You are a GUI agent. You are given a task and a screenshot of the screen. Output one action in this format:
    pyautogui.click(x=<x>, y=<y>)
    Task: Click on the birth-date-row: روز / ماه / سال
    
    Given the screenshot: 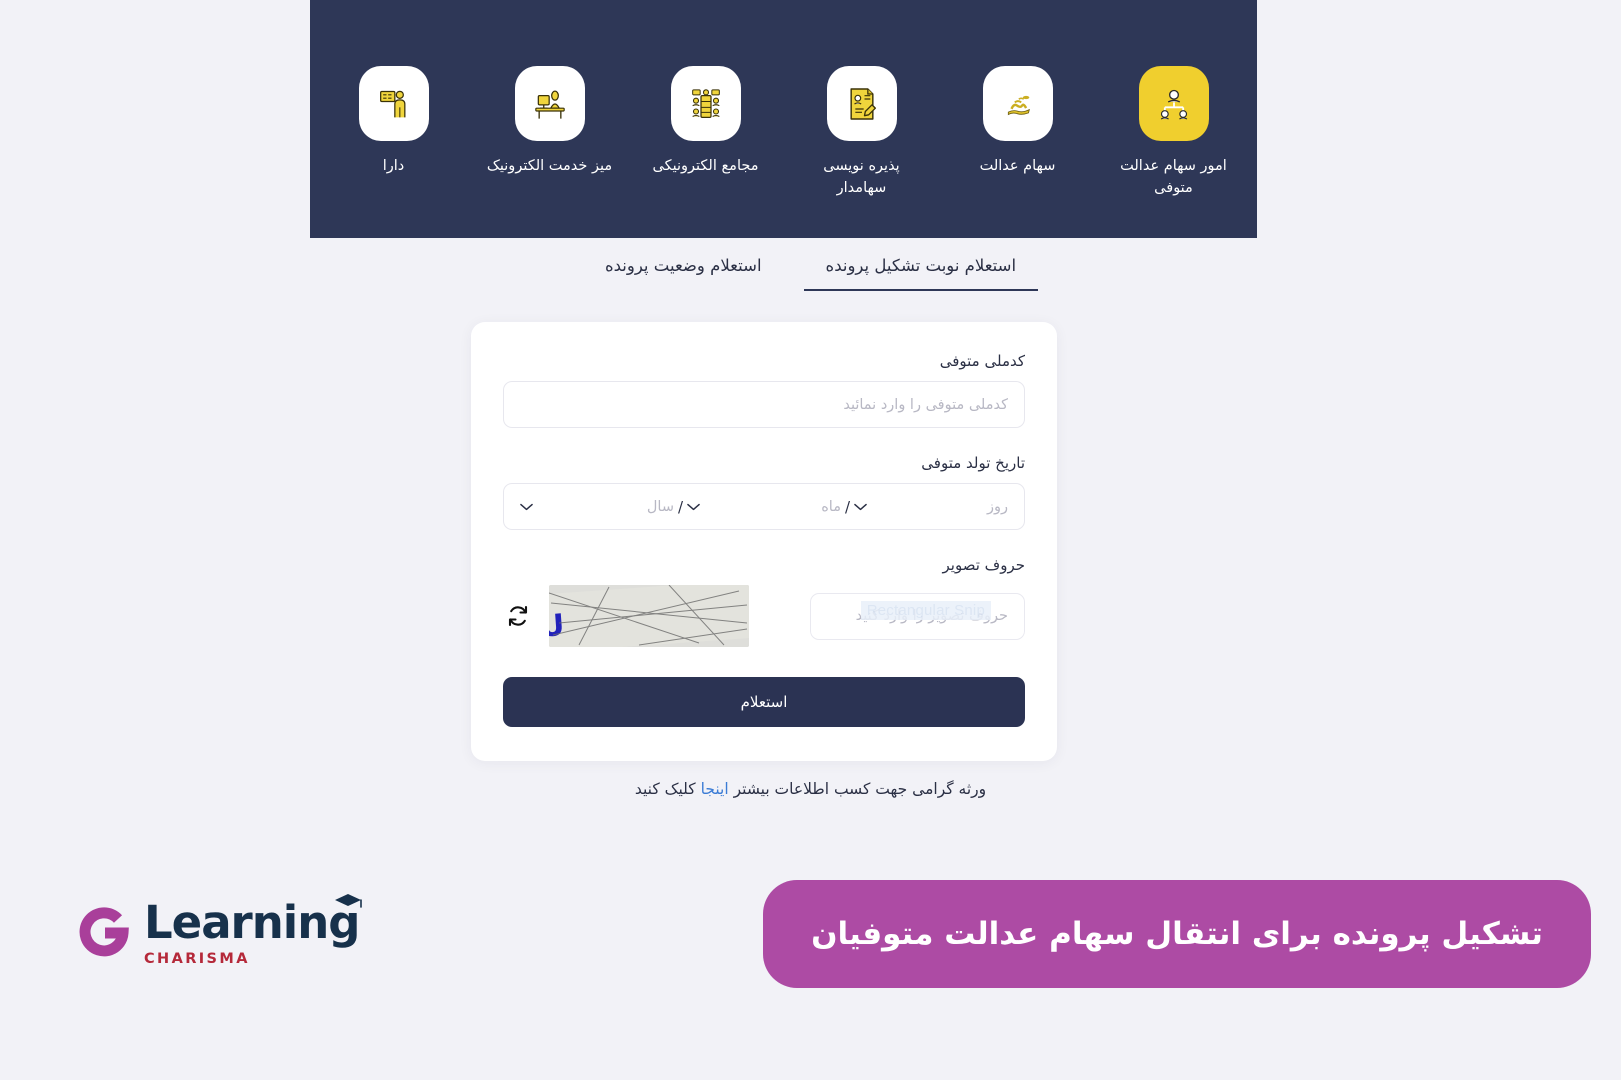 What is the action you would take?
    pyautogui.click(x=764, y=506)
    